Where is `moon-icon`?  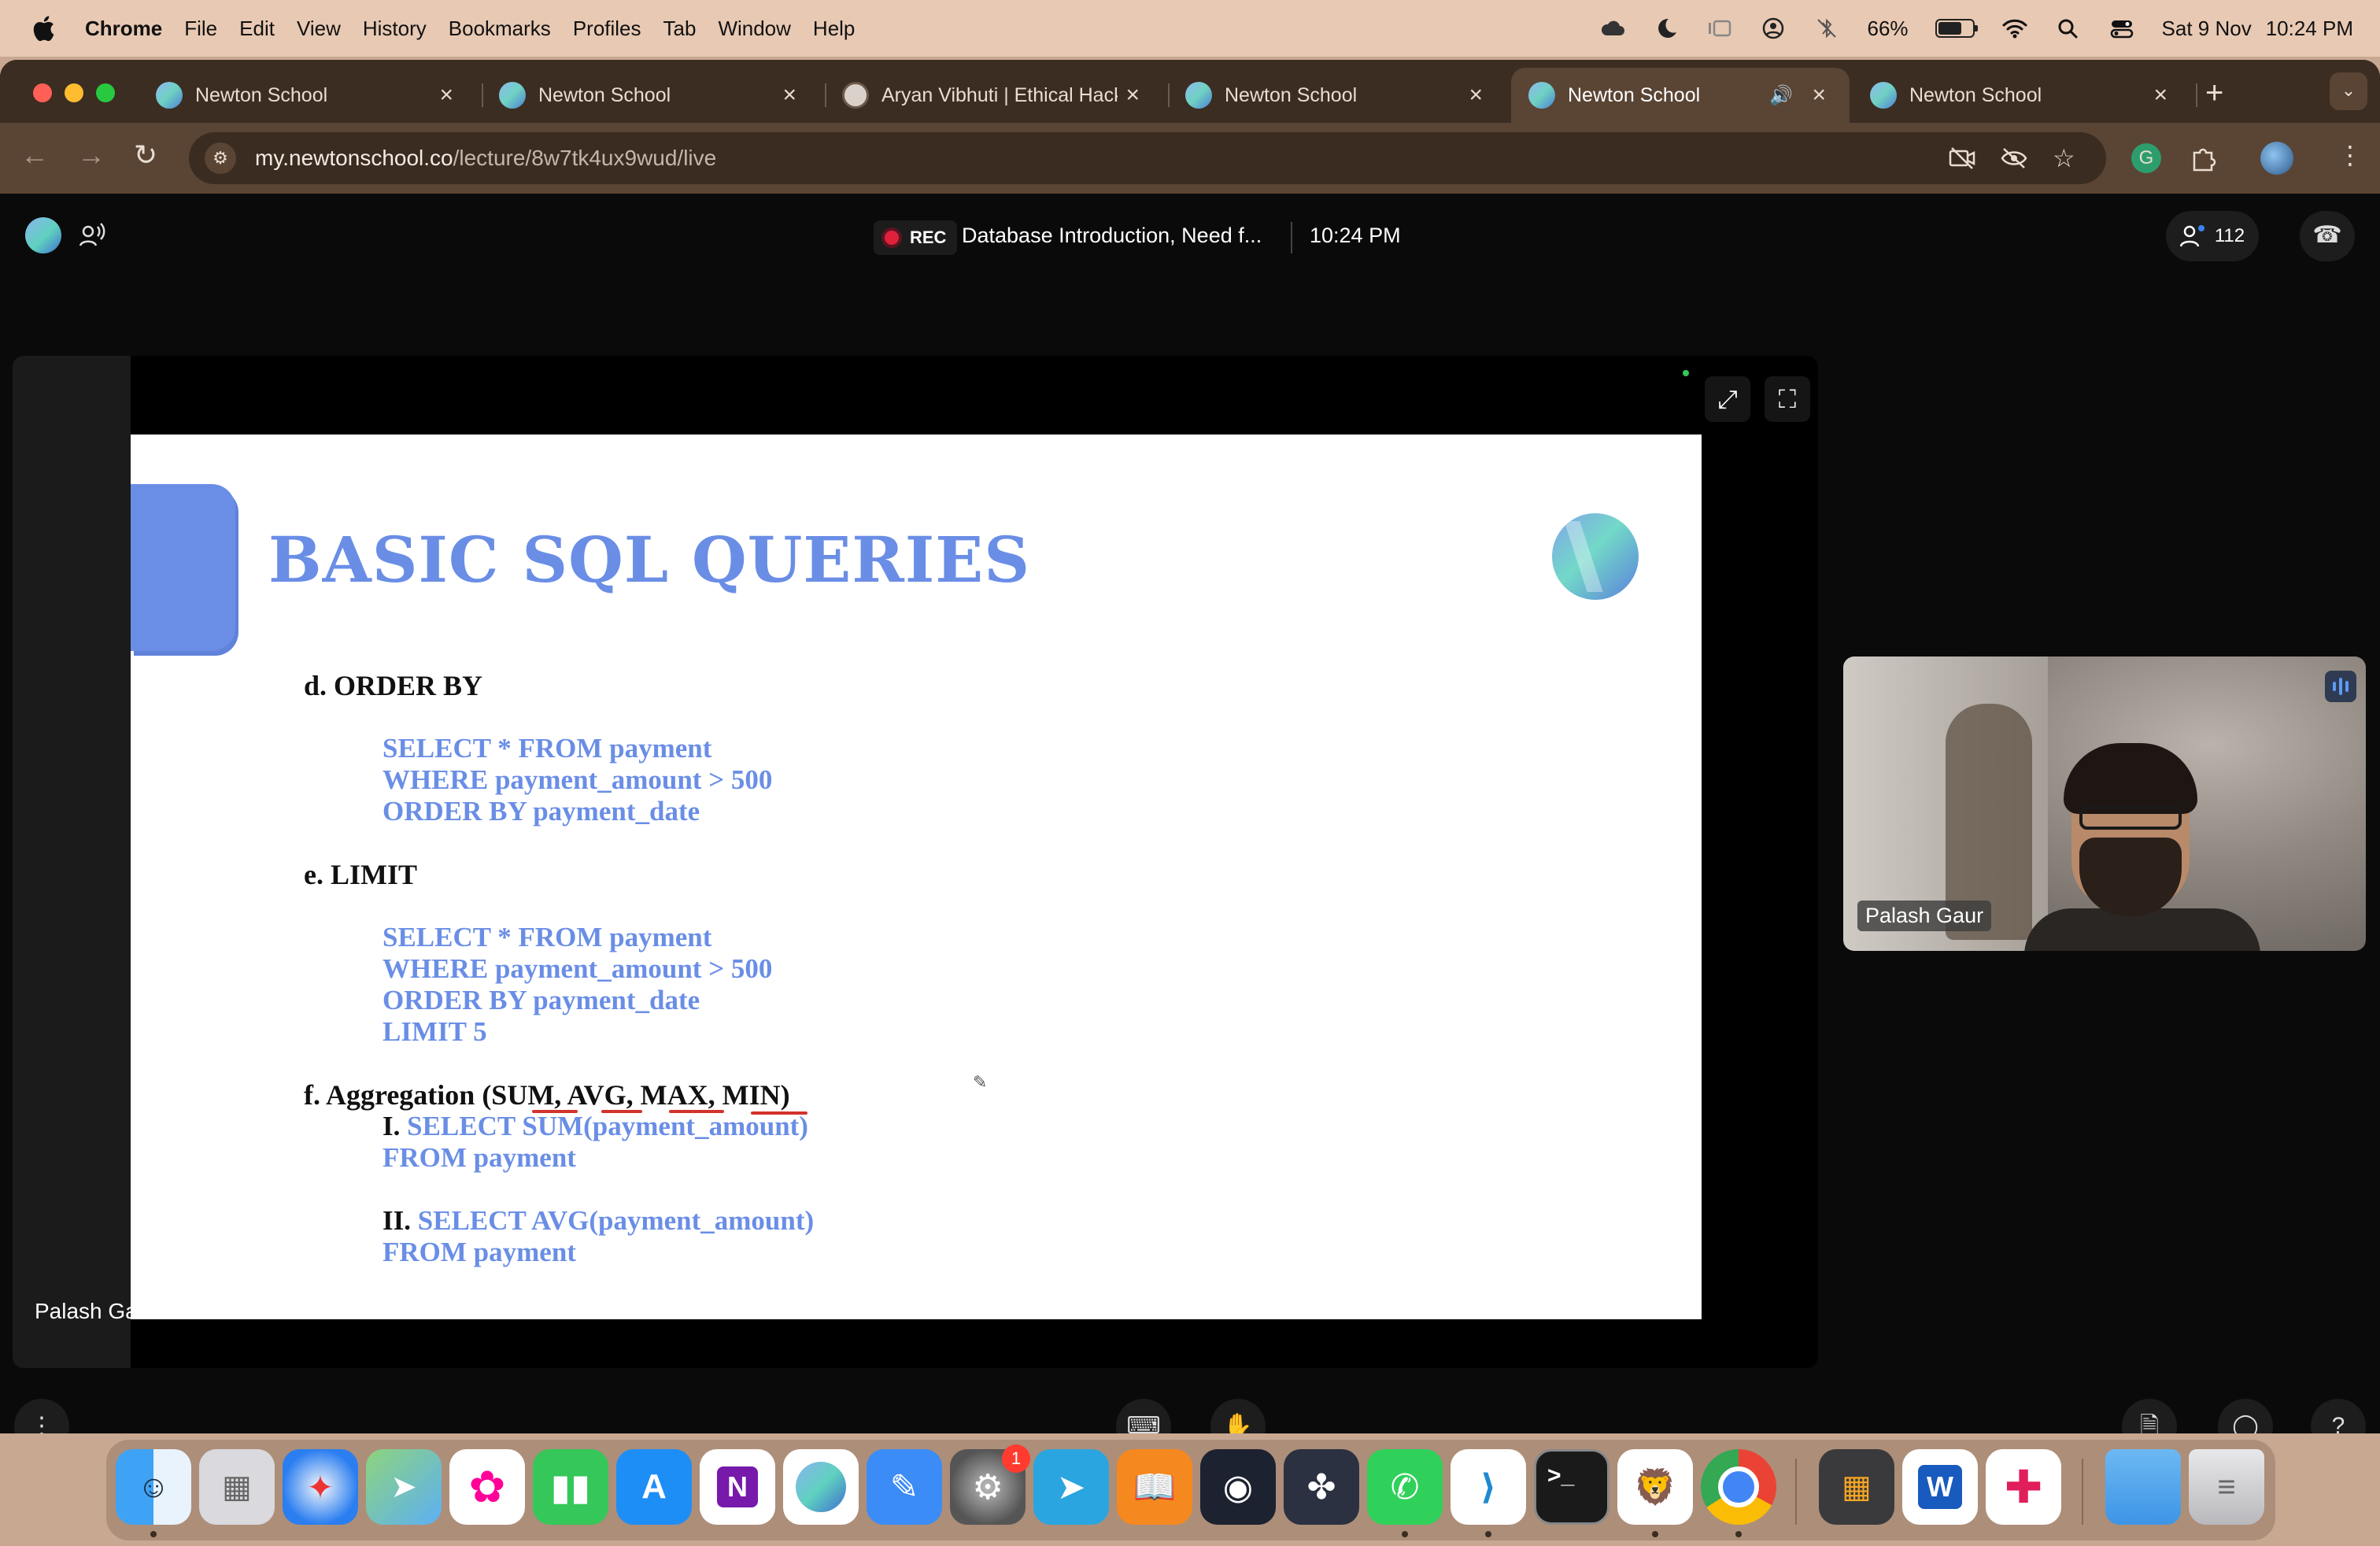
moon-icon is located at coordinates (1667, 28).